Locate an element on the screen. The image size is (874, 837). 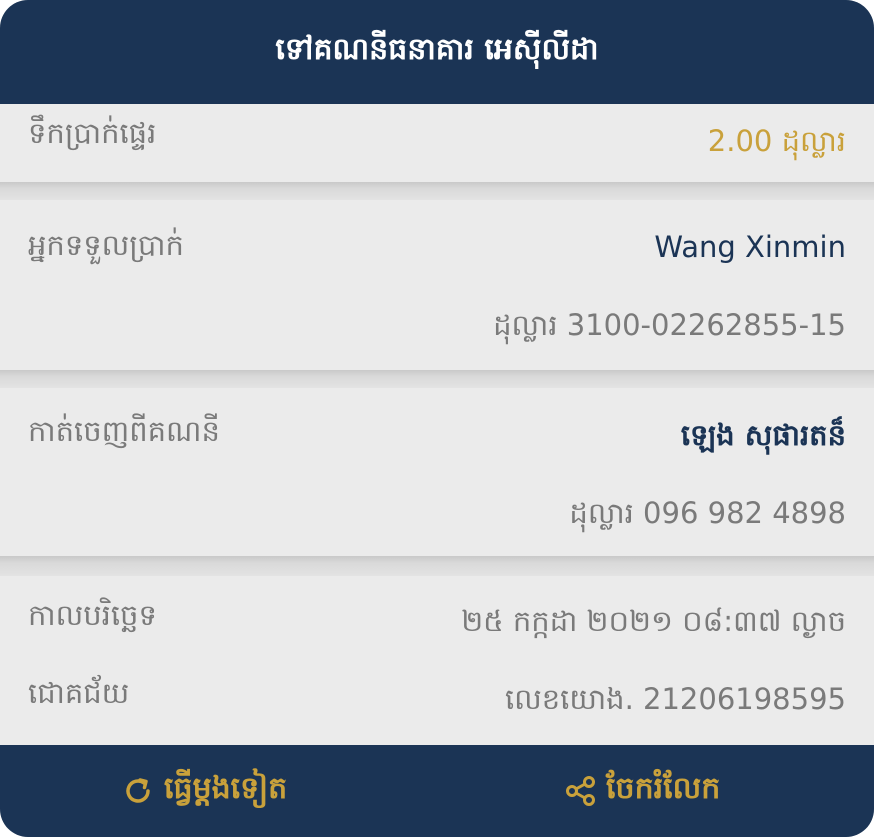
repeat-label: ធ្វើម្តងទៀត is located at coordinates (226, 788).